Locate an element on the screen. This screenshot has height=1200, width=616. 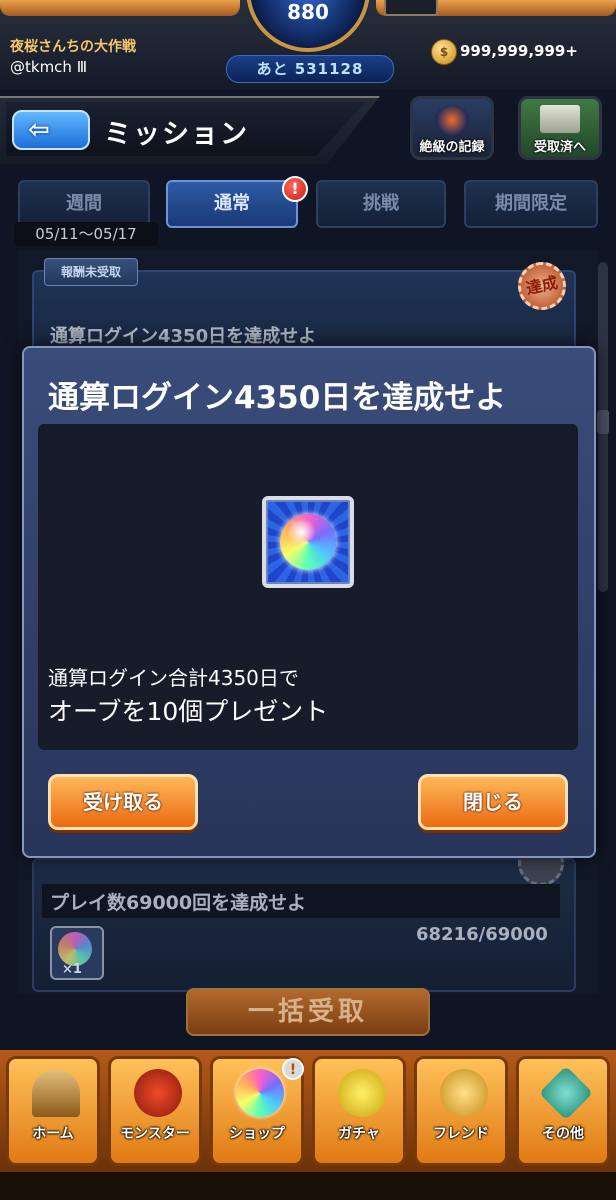
dialog-description: 通算ログイン合計4350日で is located at coordinates (173, 678).